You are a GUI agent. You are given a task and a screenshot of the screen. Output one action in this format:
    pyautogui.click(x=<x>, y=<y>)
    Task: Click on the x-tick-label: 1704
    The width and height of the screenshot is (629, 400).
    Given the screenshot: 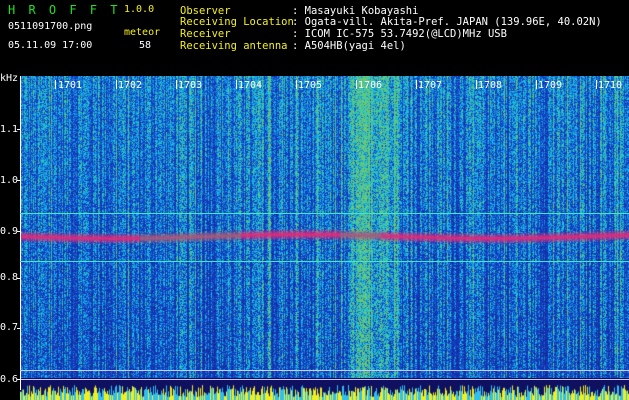 What is the action you would take?
    pyautogui.click(x=250, y=85)
    